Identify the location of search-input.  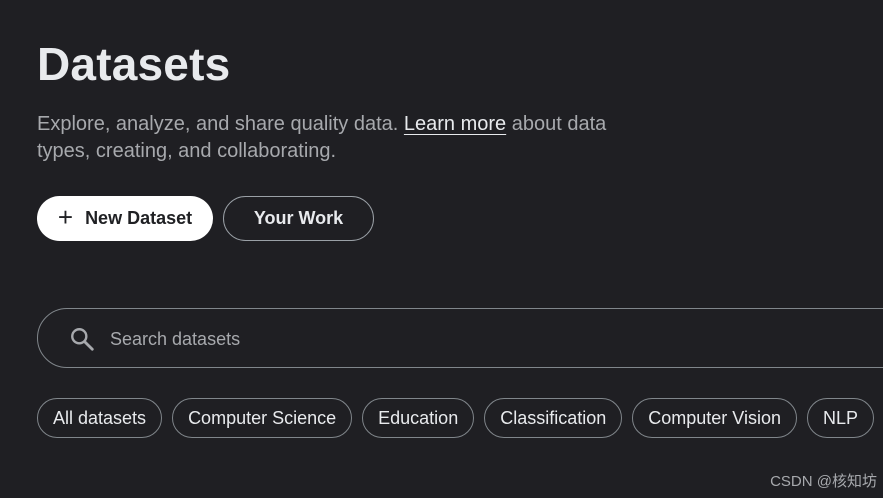
(460, 339).